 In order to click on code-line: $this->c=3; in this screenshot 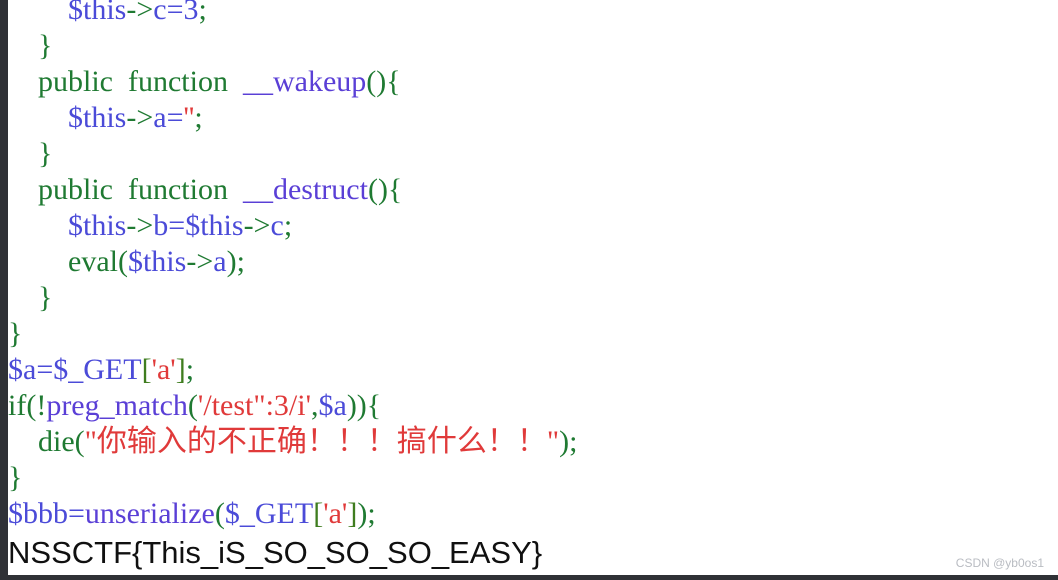, I will do `click(292, 14)`.